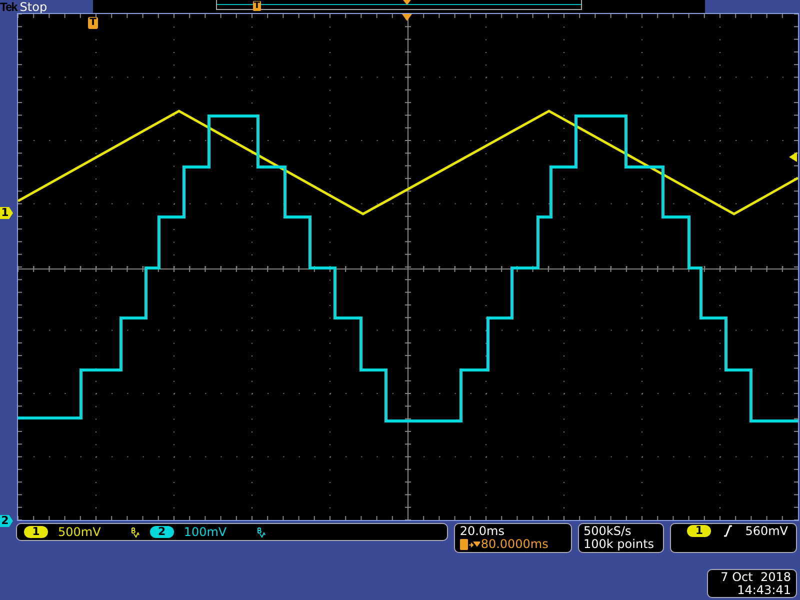 This screenshot has width=800, height=600. What do you see at coordinates (8, 6) in the screenshot?
I see `brand-logo: Tek` at bounding box center [8, 6].